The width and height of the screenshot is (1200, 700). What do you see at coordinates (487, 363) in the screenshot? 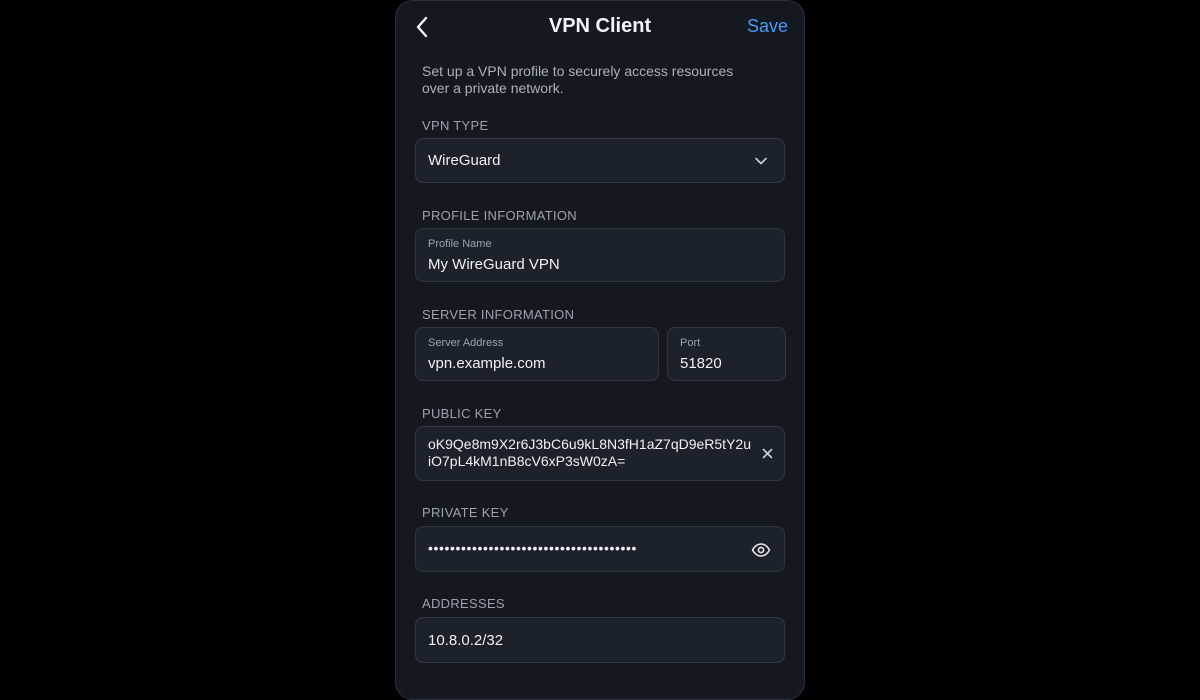
I see `server-address-value: vpn.example.com` at bounding box center [487, 363].